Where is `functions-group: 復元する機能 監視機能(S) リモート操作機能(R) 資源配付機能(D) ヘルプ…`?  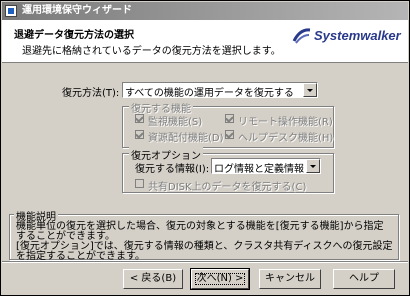
functions-group: 復元する機能 監視機能(S) リモート操作機能(R) 資源配付機能(D) ヘルプ… is located at coordinates (228, 124).